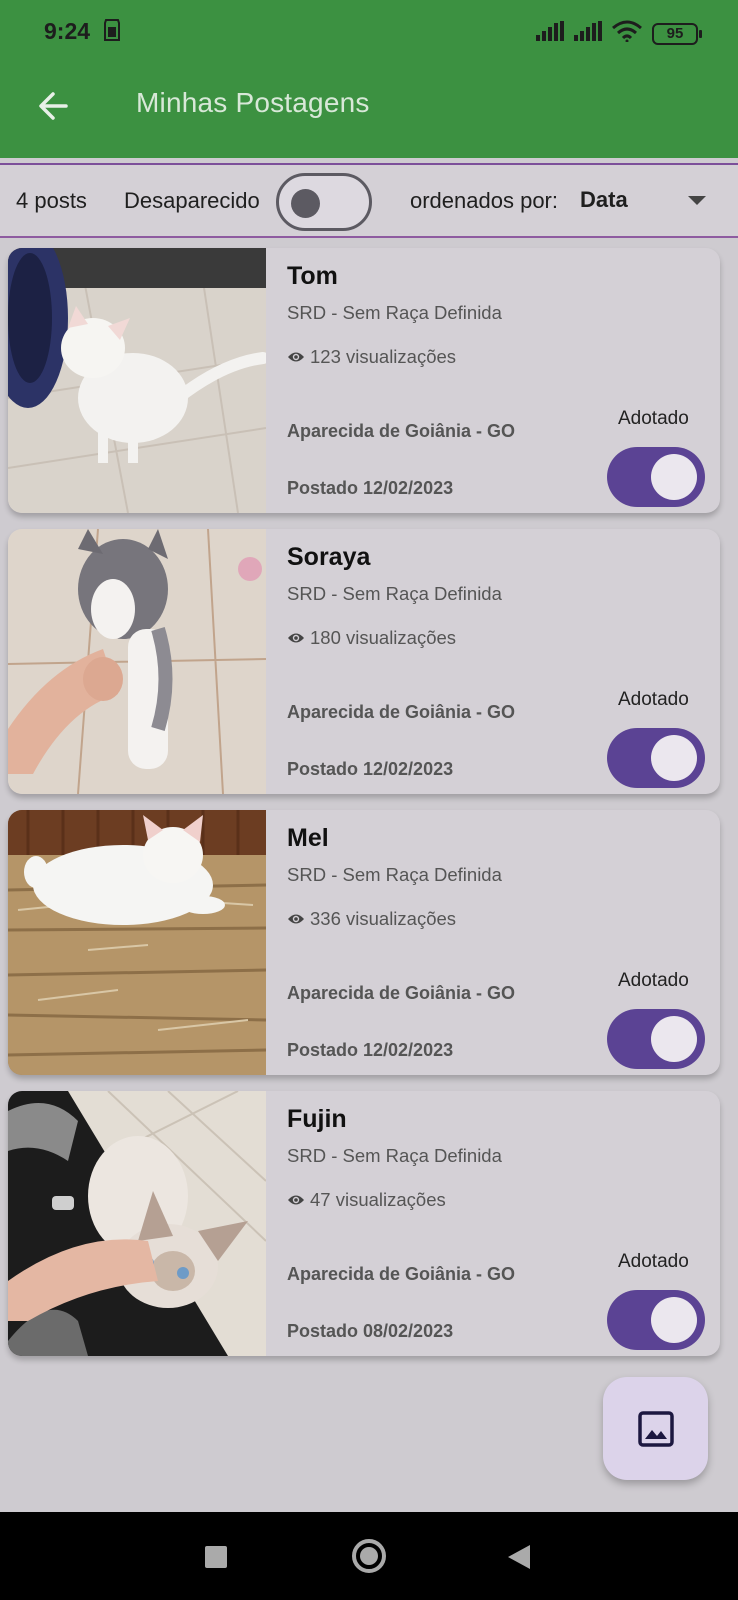 This screenshot has width=738, height=1600. What do you see at coordinates (519, 1557) in the screenshot?
I see `nav-back-icon` at bounding box center [519, 1557].